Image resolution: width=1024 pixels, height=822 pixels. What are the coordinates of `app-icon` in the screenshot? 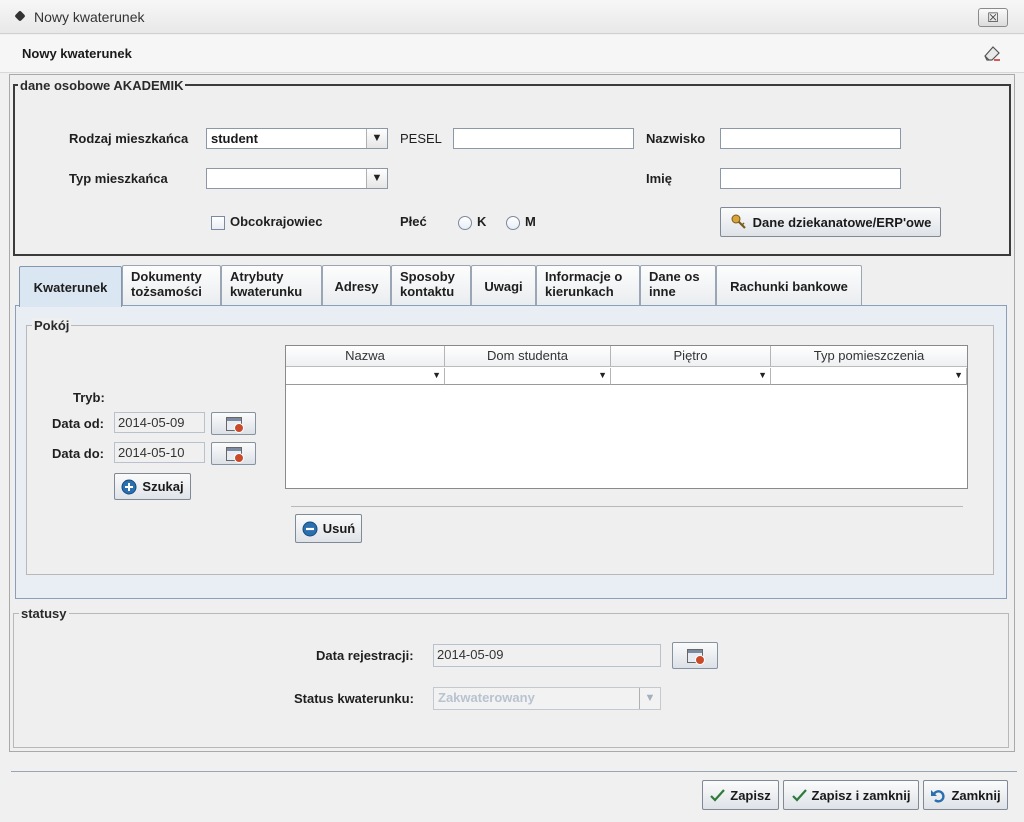 It's located at (20, 16).